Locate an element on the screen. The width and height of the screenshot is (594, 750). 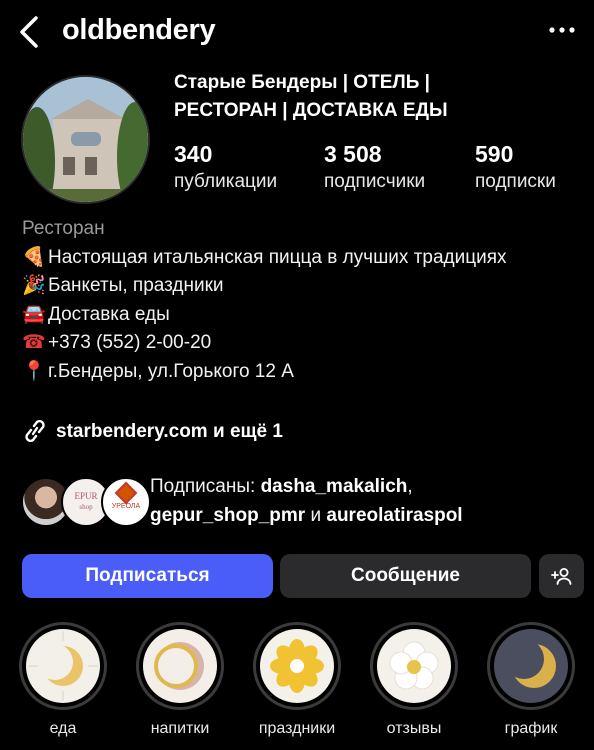
stat-following-count: 590 is located at coordinates (494, 154).